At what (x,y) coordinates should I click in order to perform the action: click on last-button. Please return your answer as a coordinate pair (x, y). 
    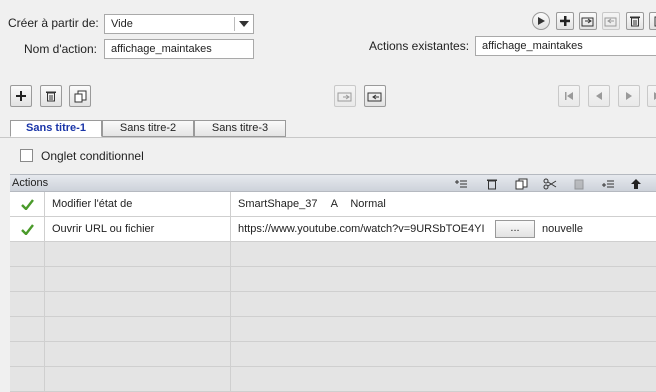
    Looking at the image, I should click on (651, 96).